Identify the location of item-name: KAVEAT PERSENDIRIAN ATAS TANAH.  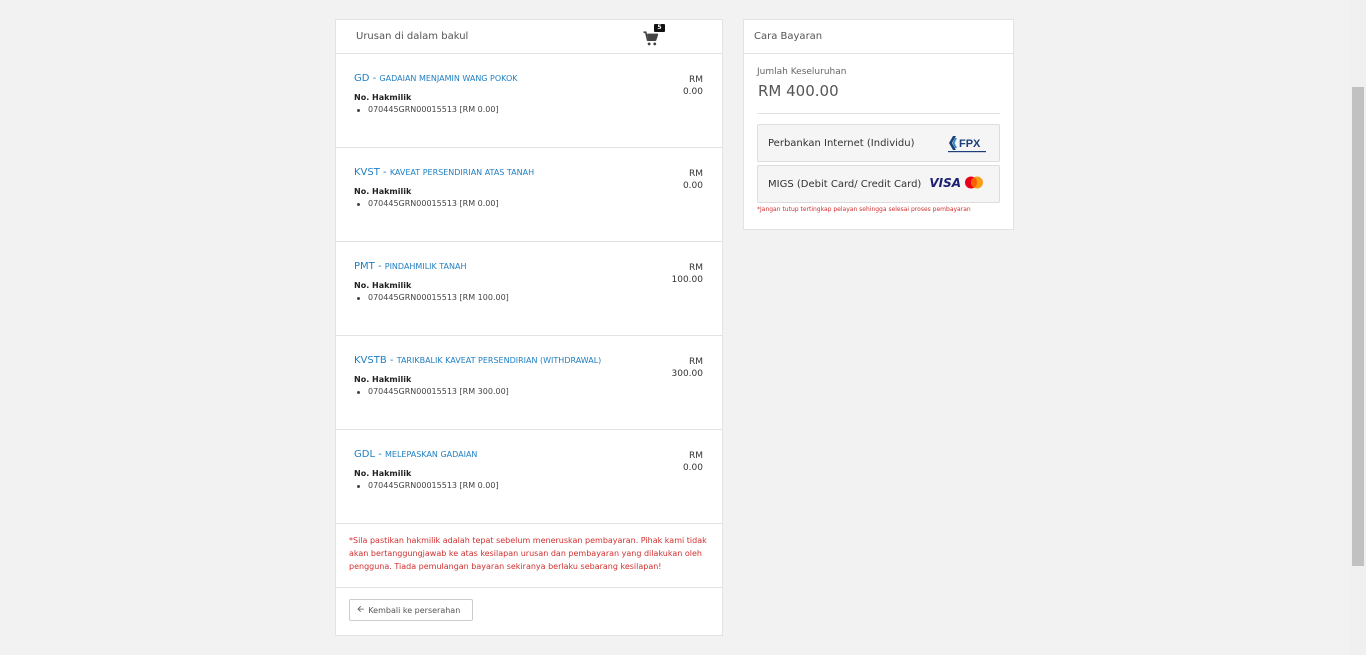
(462, 172).